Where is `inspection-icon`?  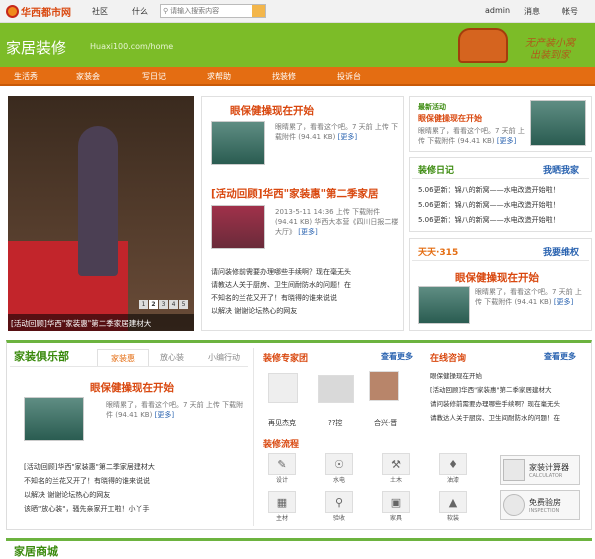 inspection-icon is located at coordinates (514, 505).